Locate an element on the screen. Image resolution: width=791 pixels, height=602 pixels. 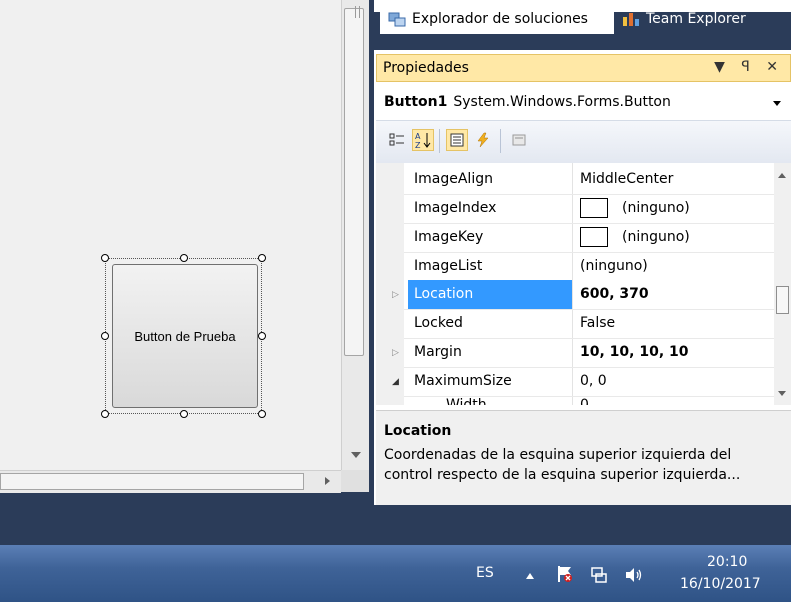
property-value: 10, 10, 10, 10 is located at coordinates (634, 352).